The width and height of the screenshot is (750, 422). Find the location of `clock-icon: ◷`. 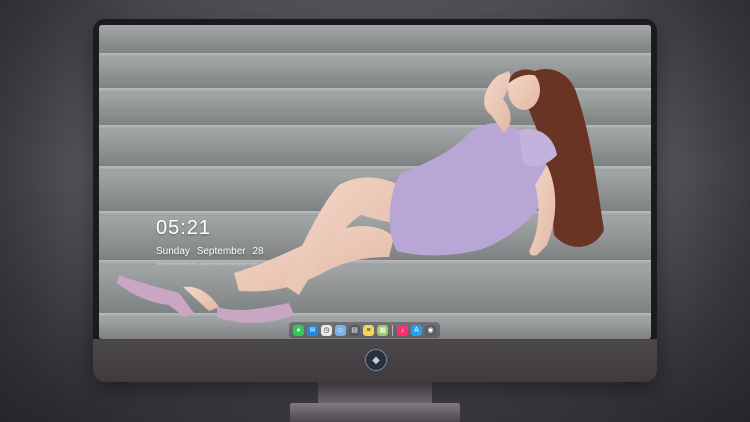

clock-icon: ◷ is located at coordinates (326, 330).